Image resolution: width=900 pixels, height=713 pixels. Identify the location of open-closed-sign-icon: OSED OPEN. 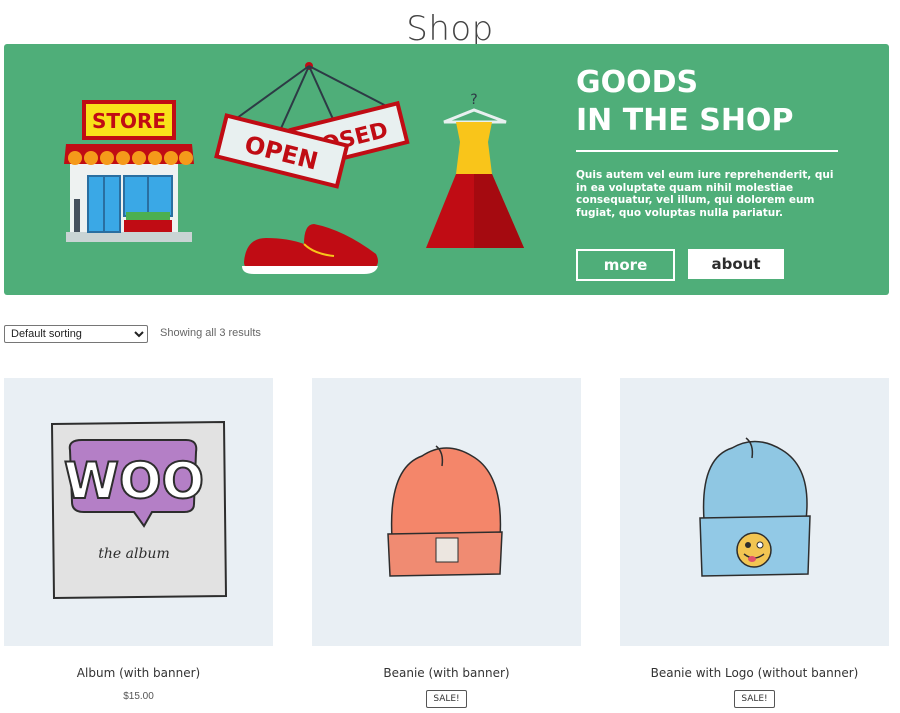
(312, 125).